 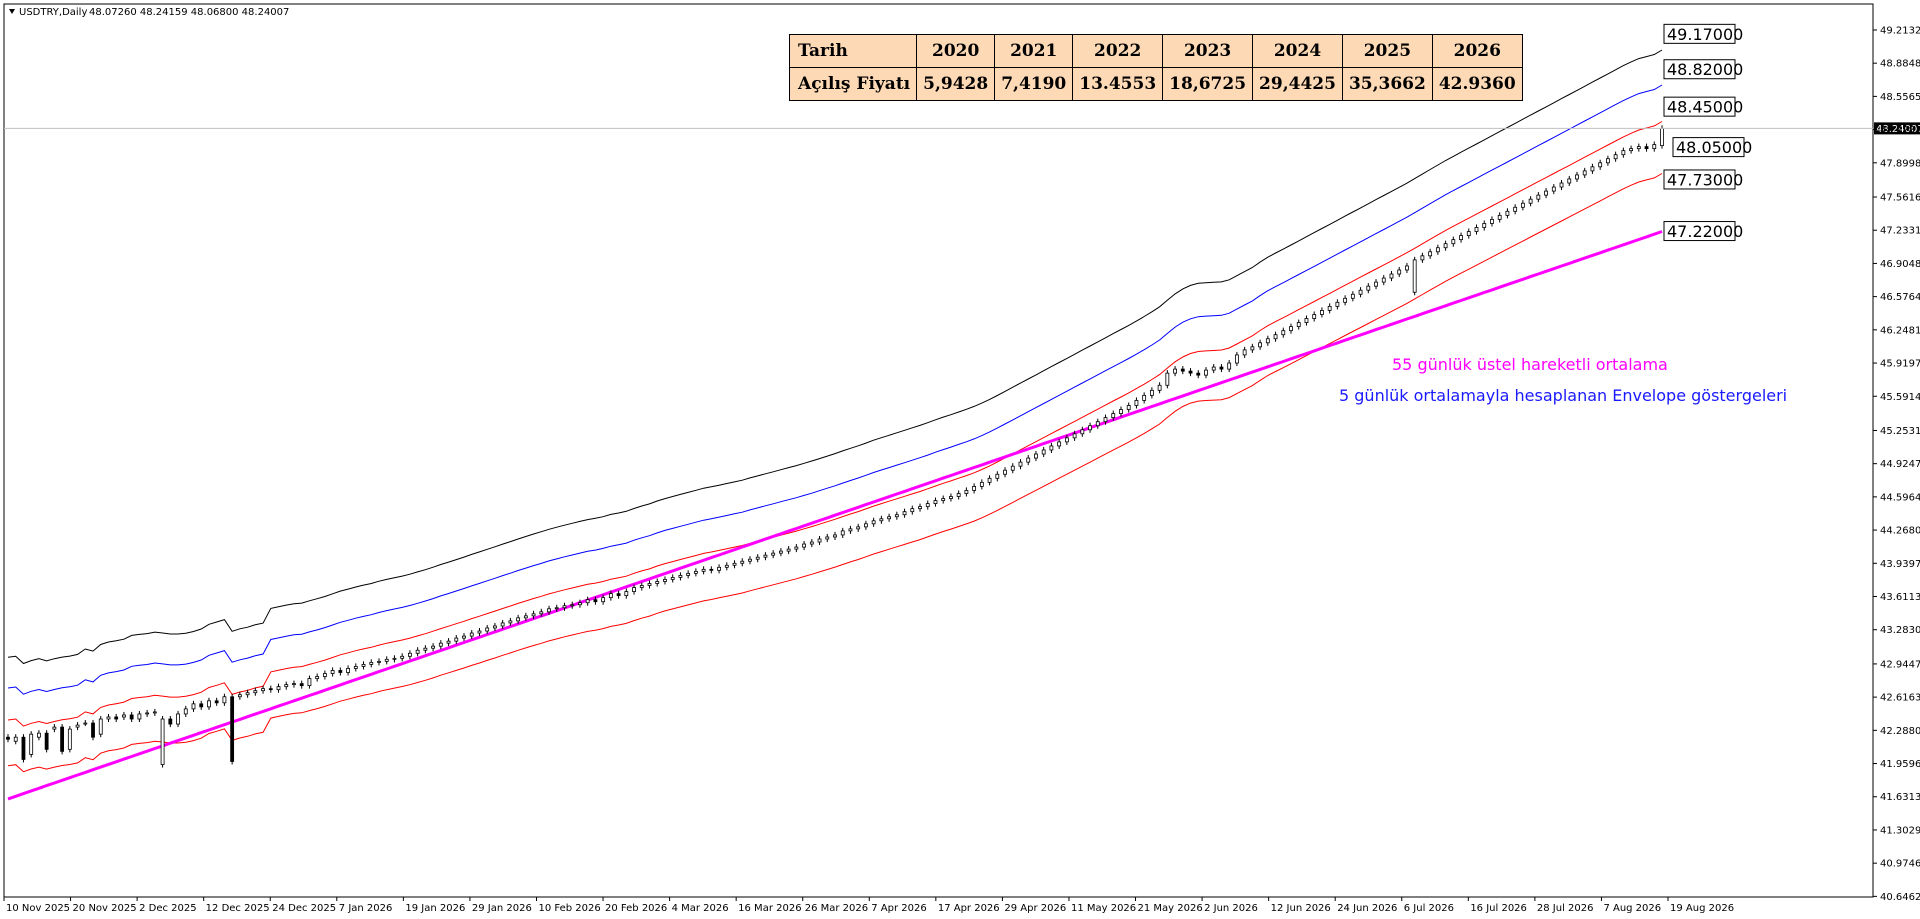 I want to click on price-tick-label: 48.55650, so click(x=1900, y=97).